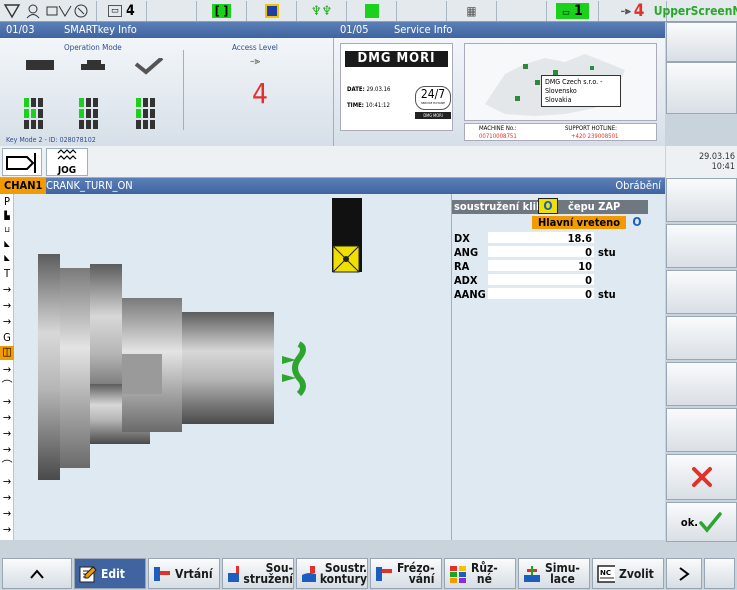 The height and width of the screenshot is (590, 737). What do you see at coordinates (628, 573) in the screenshot?
I see `select-button: NC Zvolit` at bounding box center [628, 573].